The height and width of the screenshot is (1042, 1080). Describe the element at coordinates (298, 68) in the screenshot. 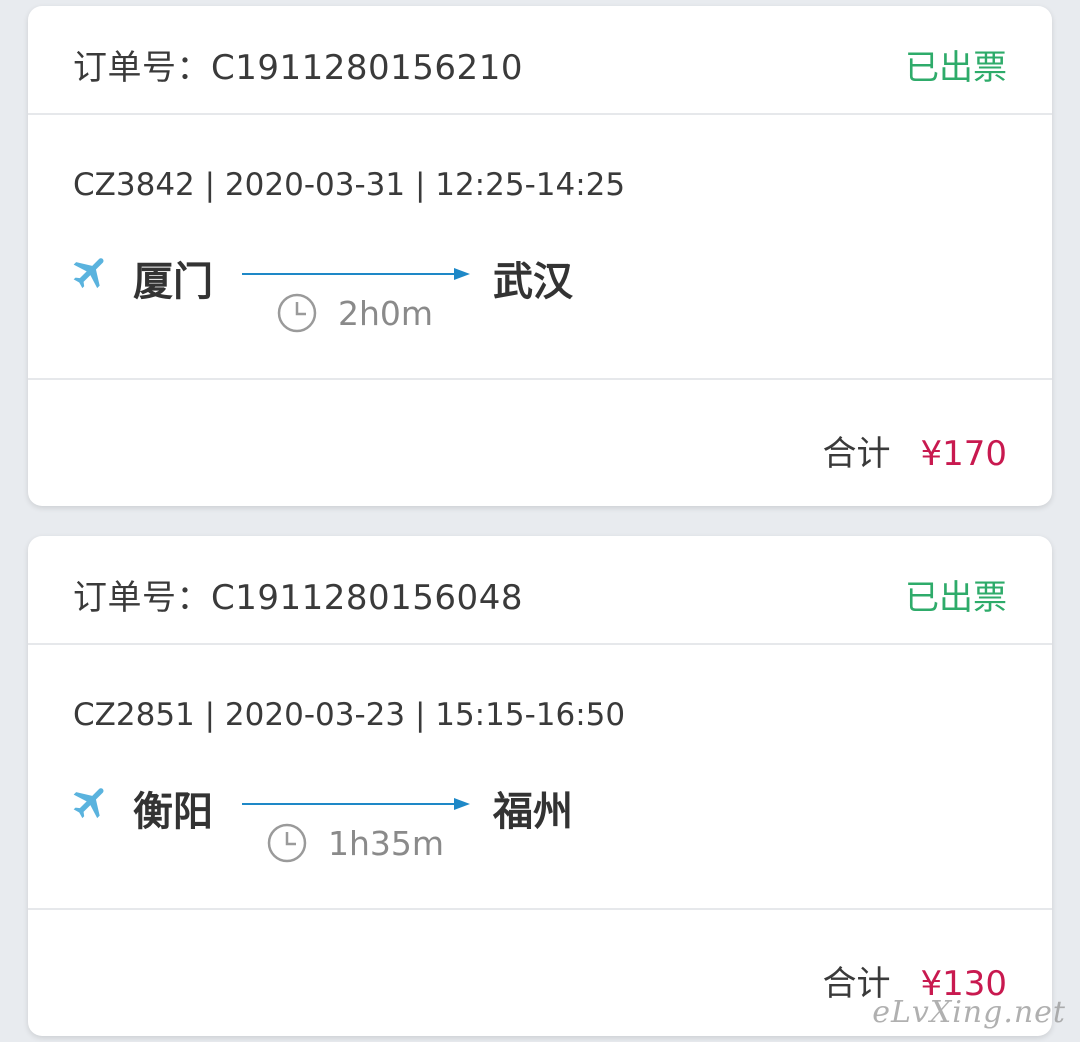

I see `order-number: 订单号：C1911280156210` at that location.